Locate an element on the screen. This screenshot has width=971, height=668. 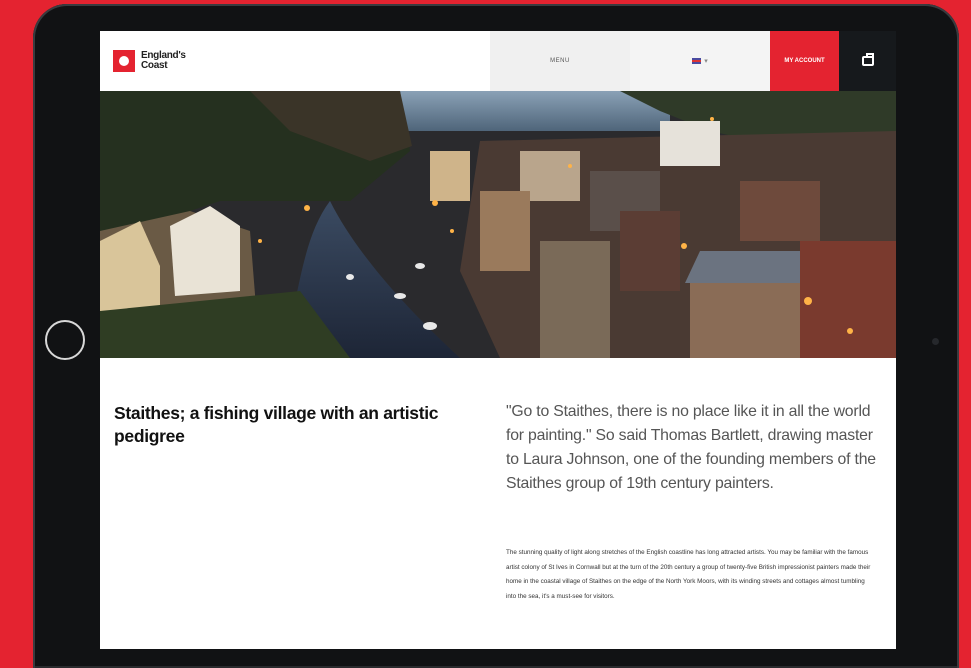
bag-button is located at coordinates (867, 61).